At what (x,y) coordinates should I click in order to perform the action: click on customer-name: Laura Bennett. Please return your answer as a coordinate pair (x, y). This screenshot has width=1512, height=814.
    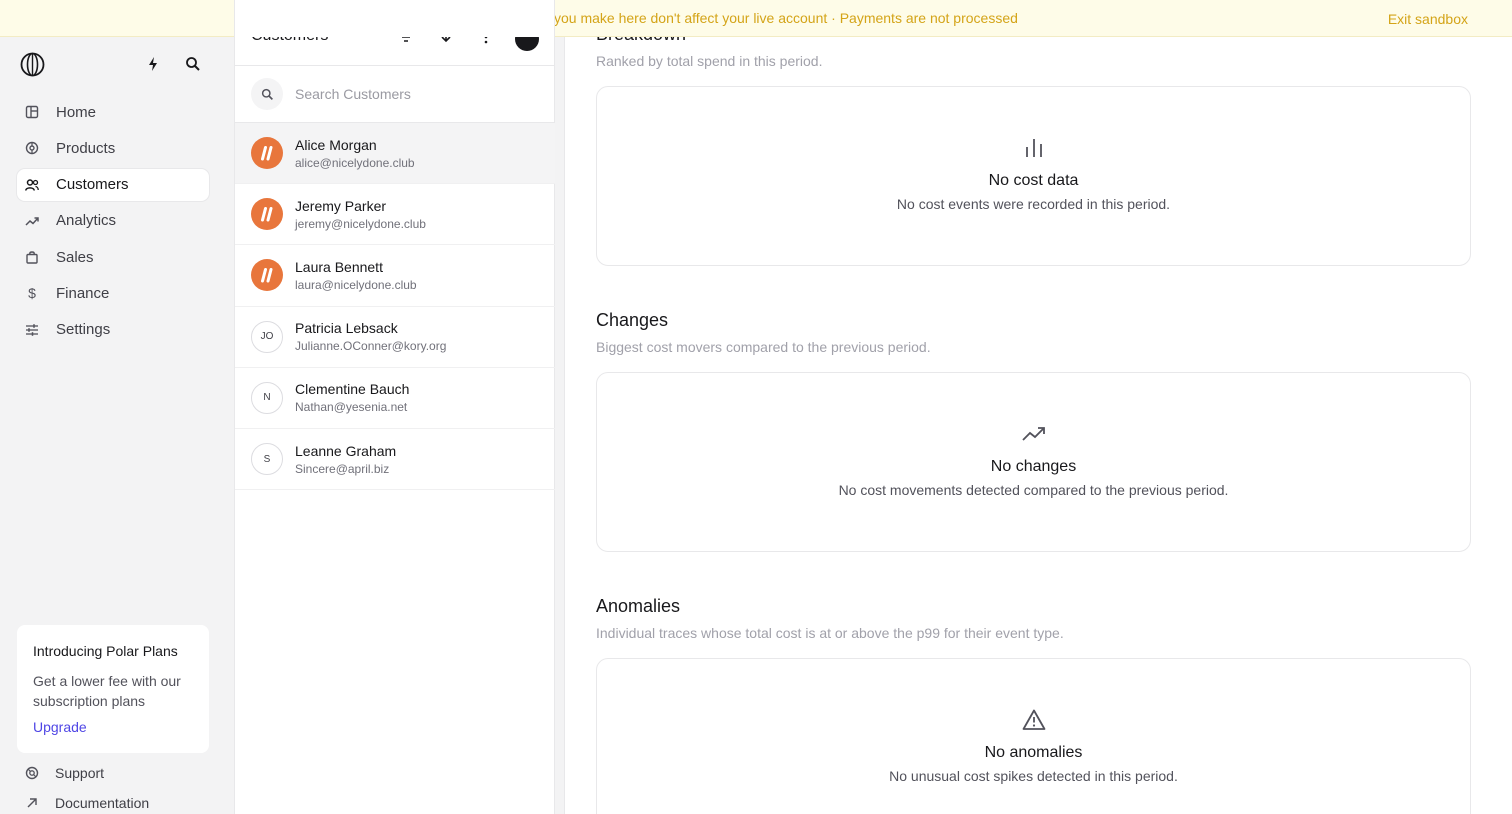
    Looking at the image, I should click on (339, 266).